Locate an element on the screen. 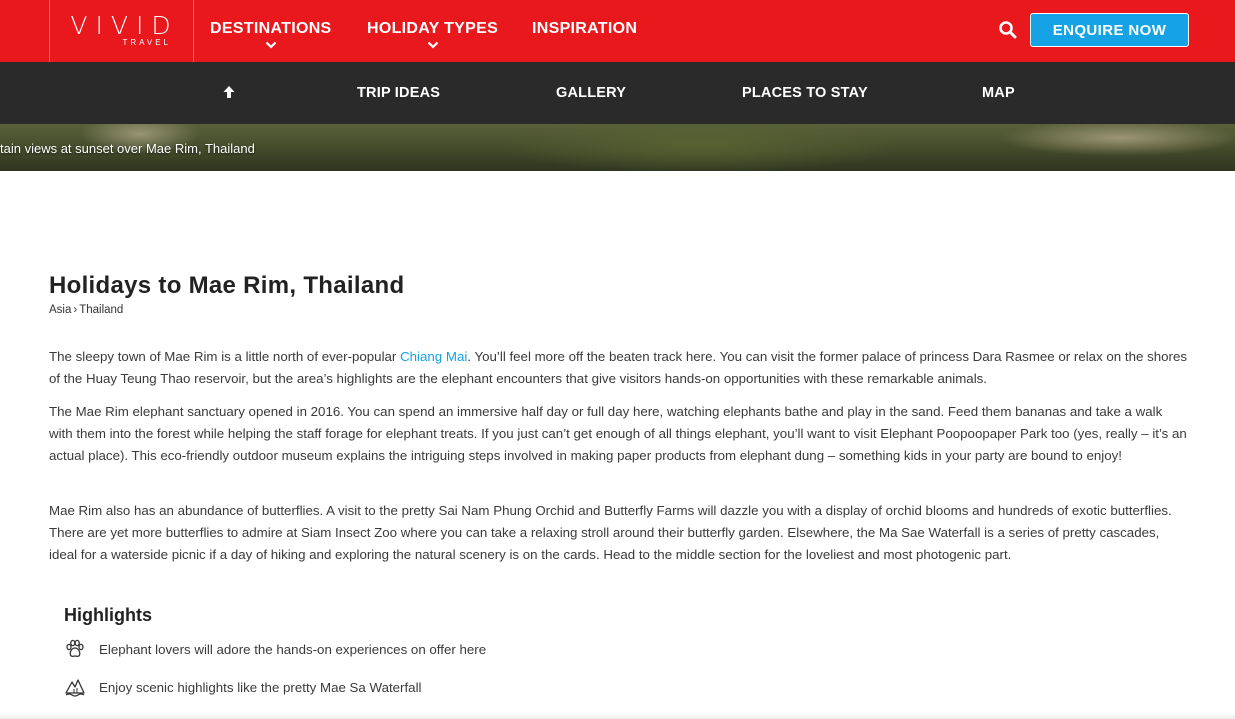  nav-holiday-types: HOLIDAY TYPES is located at coordinates (432, 34).